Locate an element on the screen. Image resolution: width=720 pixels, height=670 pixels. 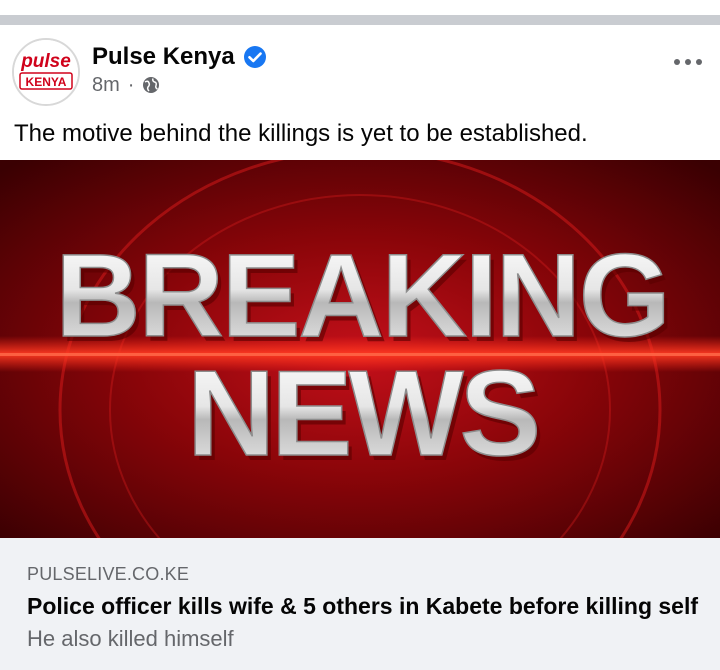
feed-separator is located at coordinates (360, 12).